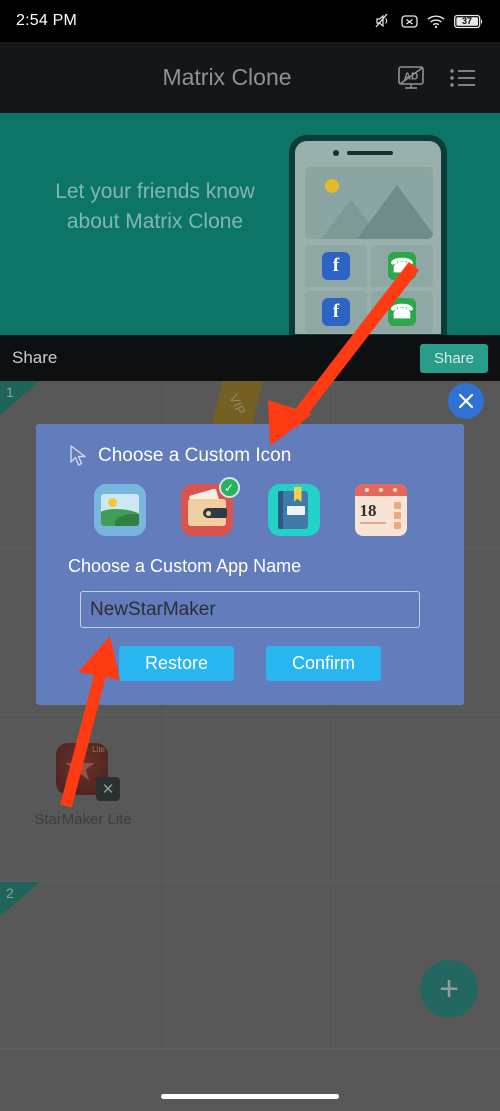  I want to click on starmaker-icon: ★ Lite ✕, so click(88, 771).